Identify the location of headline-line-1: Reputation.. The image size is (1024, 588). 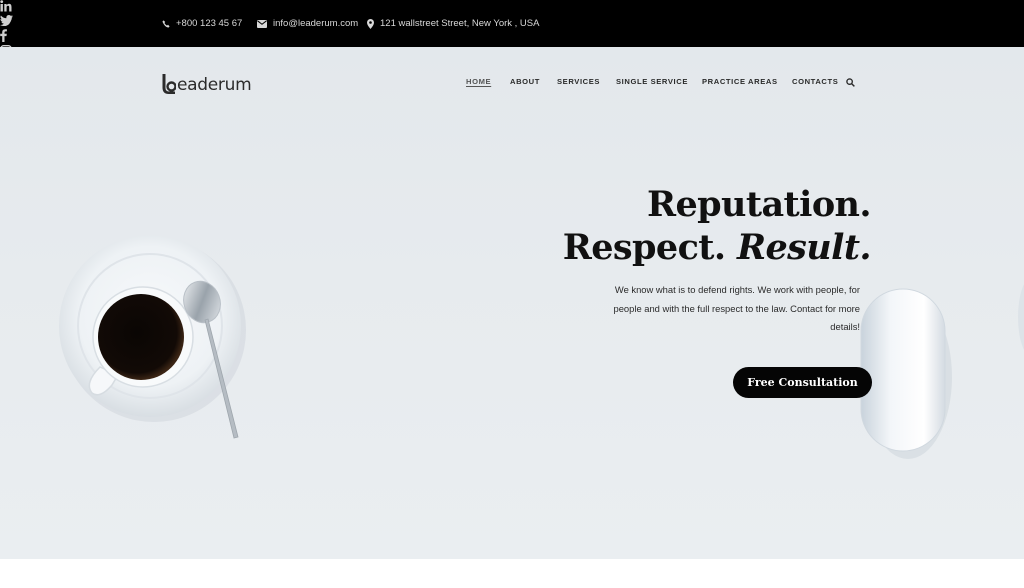
(759, 204).